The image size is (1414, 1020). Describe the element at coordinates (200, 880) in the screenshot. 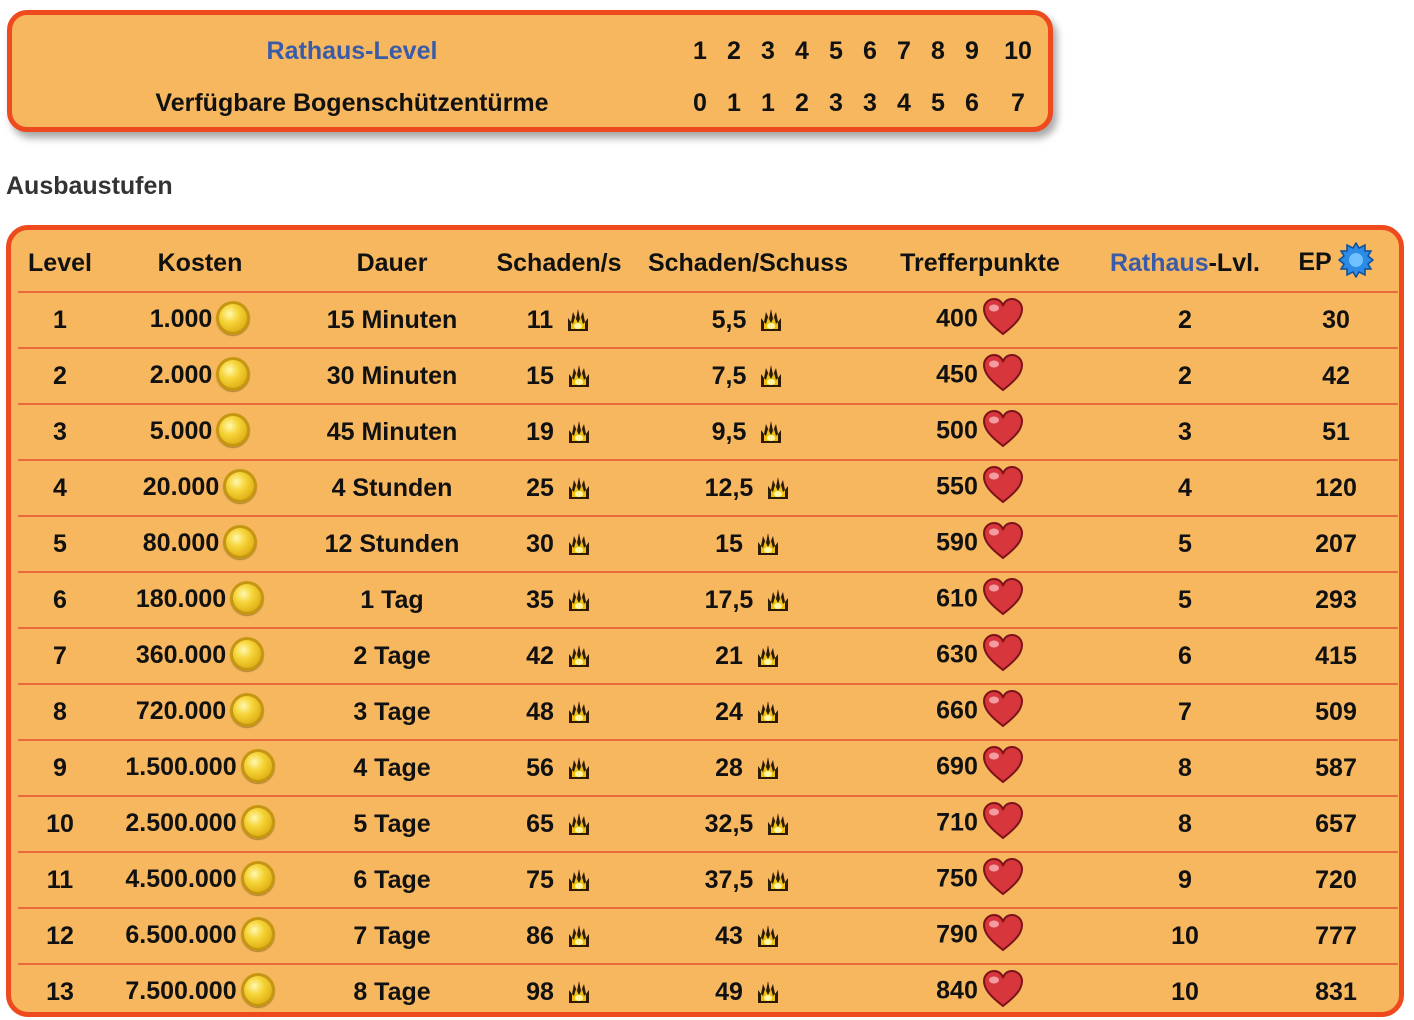

I see `cell-cost: 4.500.000` at that location.